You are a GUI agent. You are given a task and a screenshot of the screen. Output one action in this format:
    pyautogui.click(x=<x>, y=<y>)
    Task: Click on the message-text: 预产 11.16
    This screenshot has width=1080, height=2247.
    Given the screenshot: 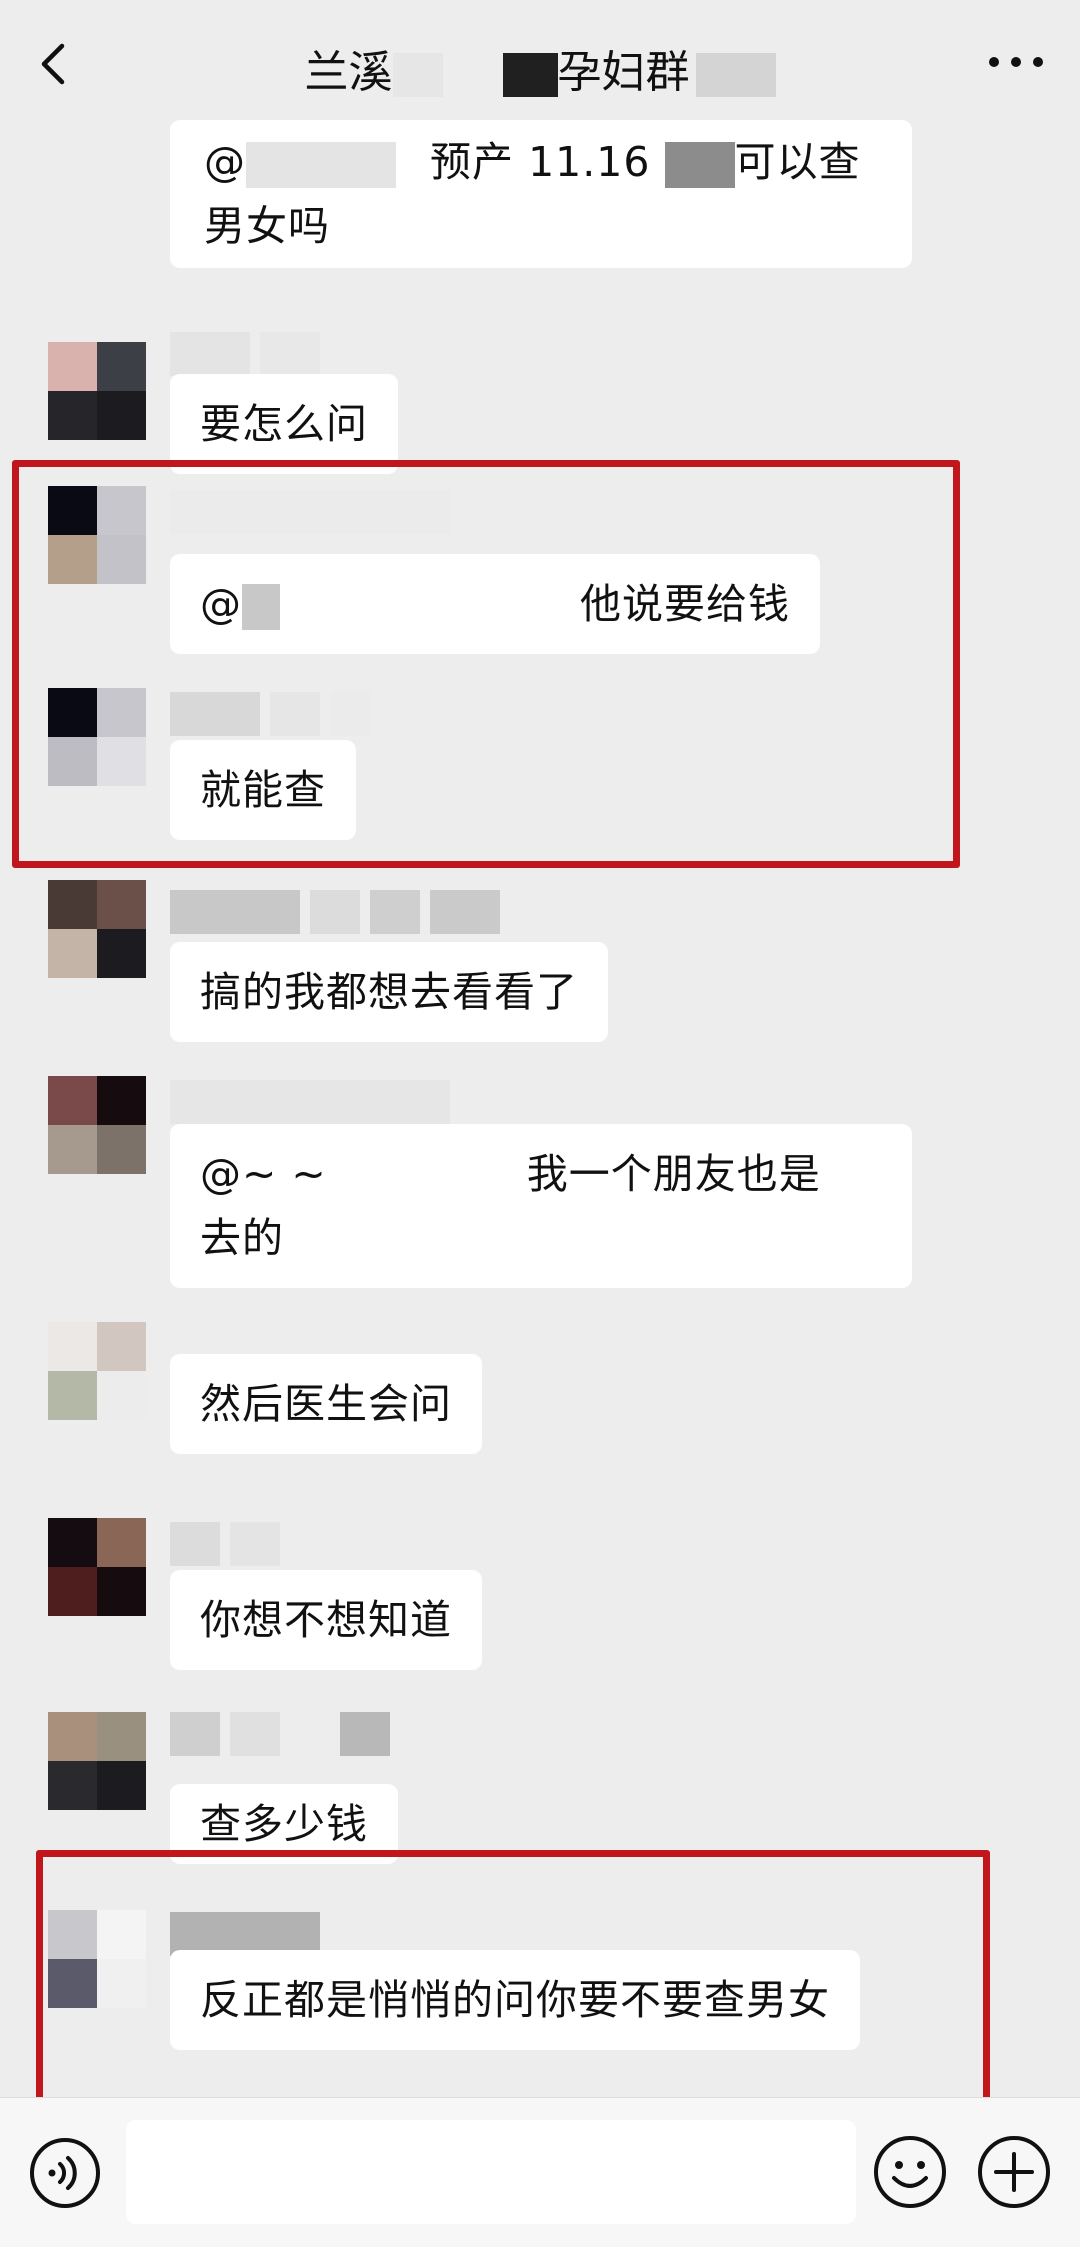 What is the action you would take?
    pyautogui.click(x=540, y=162)
    